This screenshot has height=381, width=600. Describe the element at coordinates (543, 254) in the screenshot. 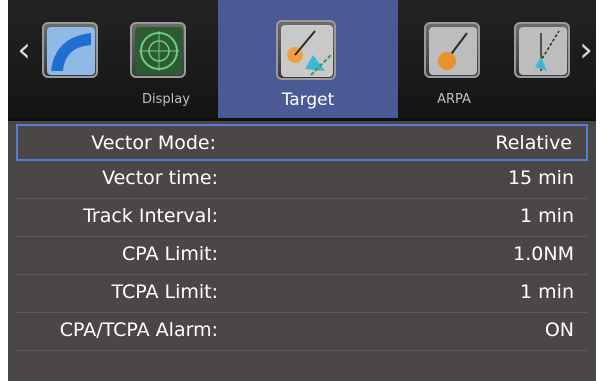

I see `setting-value: 1.0NM` at that location.